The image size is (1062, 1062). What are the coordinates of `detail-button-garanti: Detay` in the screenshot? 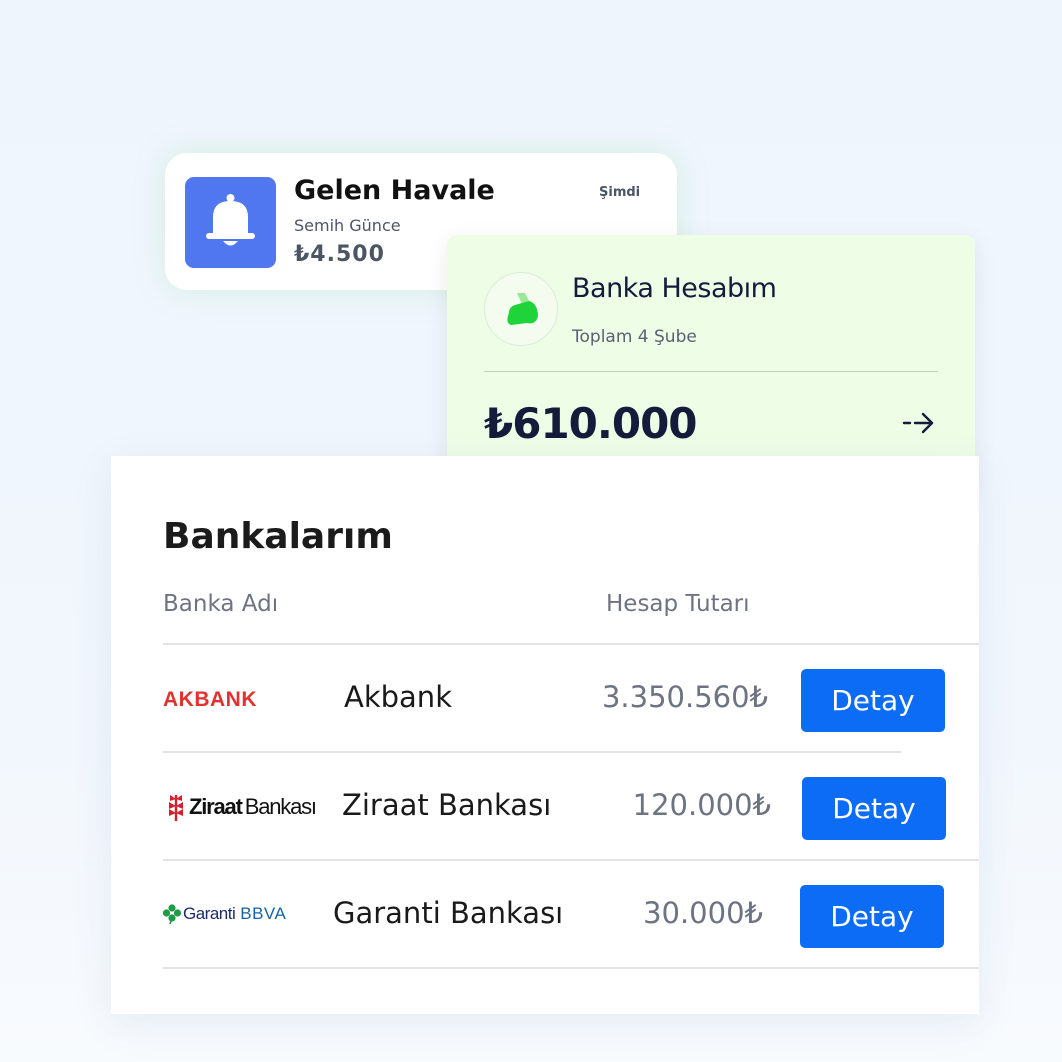 It's located at (872, 916).